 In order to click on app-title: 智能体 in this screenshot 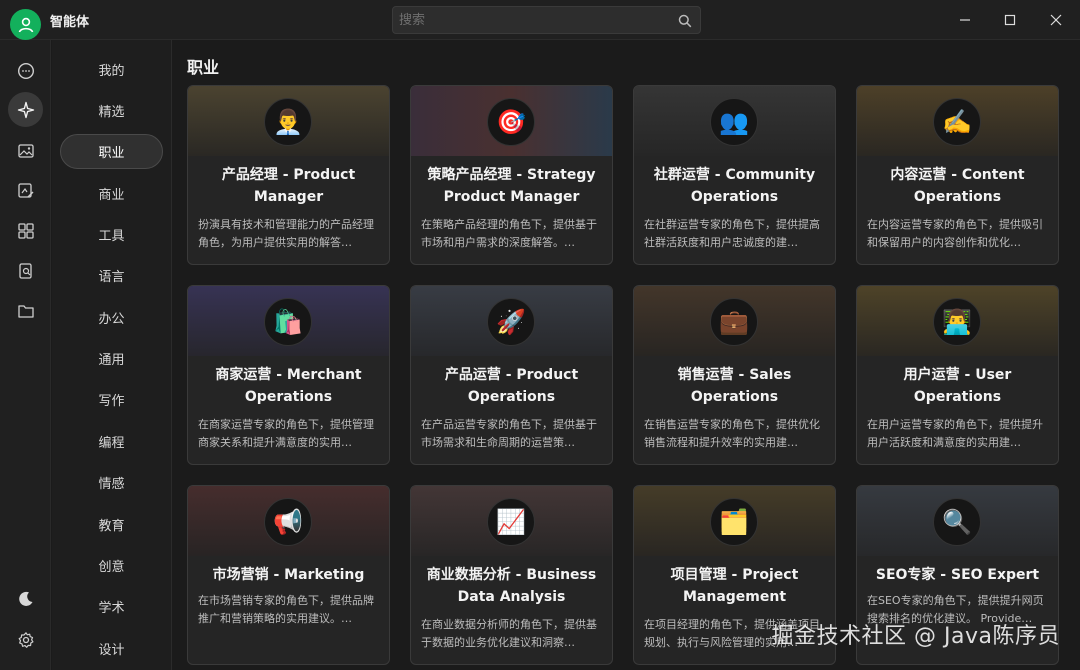, I will do `click(70, 22)`.